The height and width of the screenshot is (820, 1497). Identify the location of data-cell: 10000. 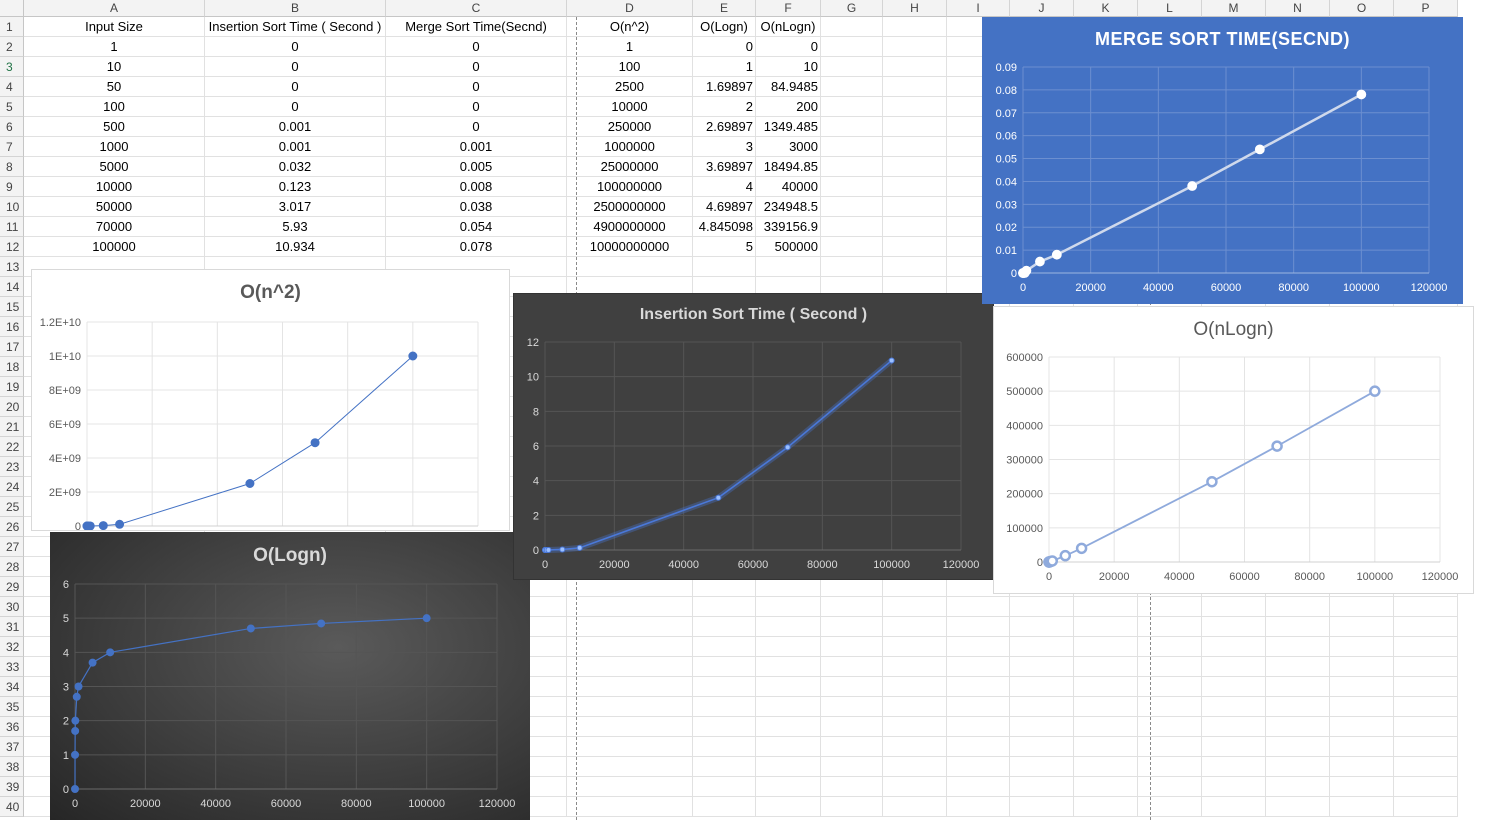
(630, 107).